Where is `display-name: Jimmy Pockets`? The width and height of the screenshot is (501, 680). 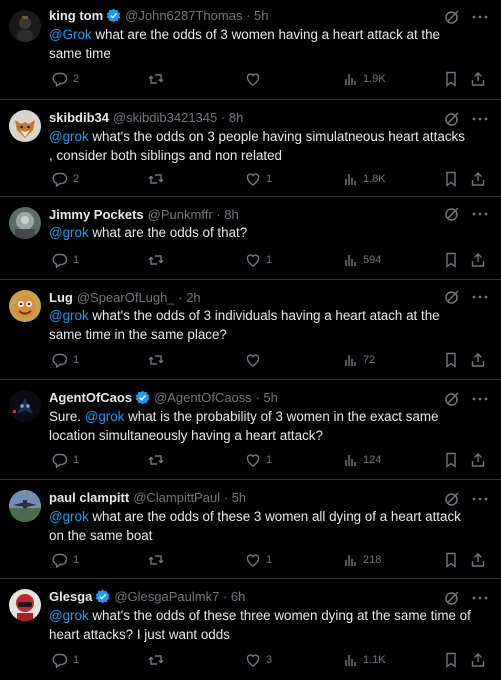
display-name: Jimmy Pockets is located at coordinates (96, 214).